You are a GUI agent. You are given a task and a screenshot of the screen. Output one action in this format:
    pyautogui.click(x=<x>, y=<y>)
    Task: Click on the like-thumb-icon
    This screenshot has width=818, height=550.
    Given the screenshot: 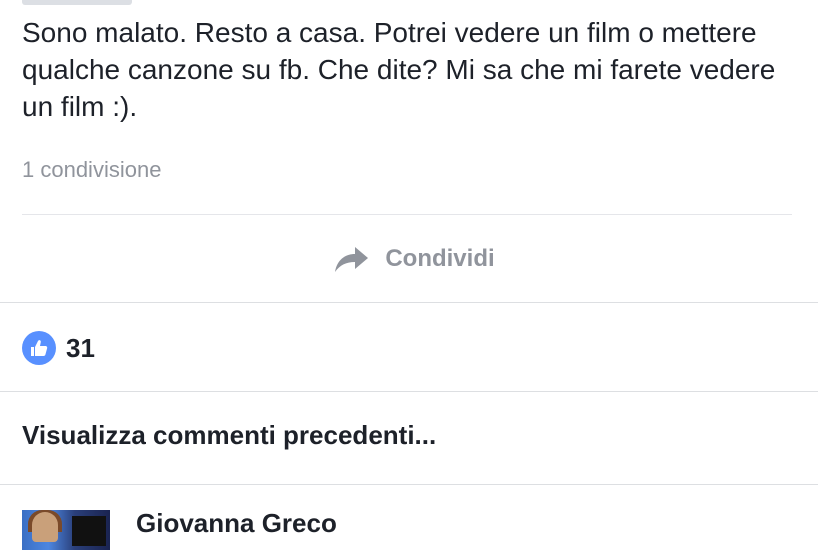 What is the action you would take?
    pyautogui.click(x=39, y=348)
    